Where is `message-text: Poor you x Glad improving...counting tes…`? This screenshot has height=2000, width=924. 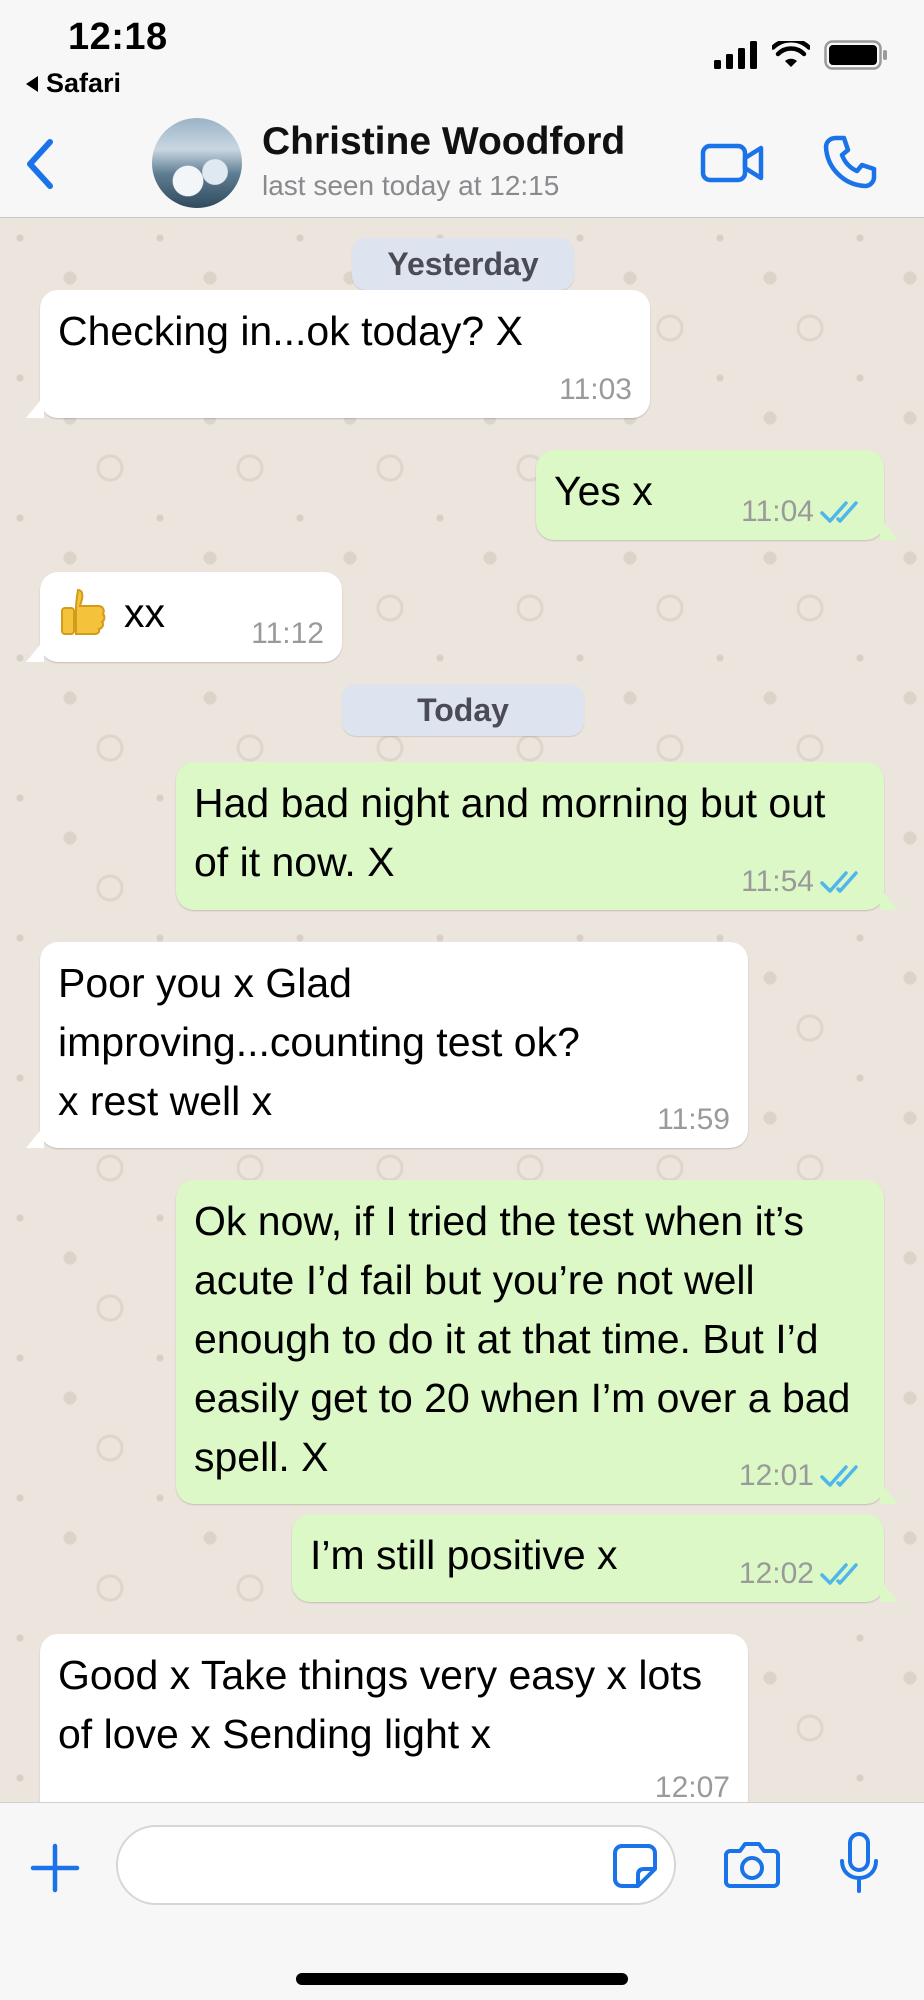 message-text: Poor you x Glad improving...counting tes… is located at coordinates (319, 1042).